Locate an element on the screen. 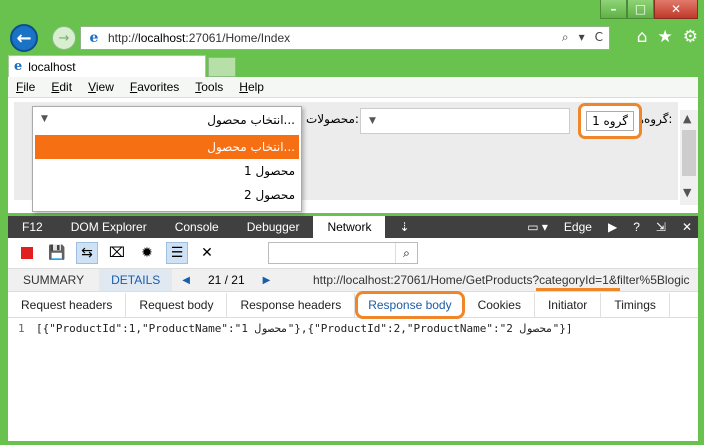  cookie-icon: ✹ is located at coordinates (147, 253).